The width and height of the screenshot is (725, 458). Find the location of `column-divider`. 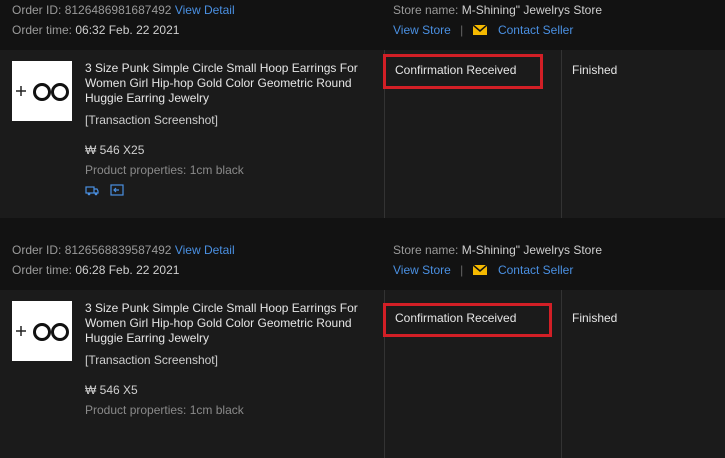

column-divider is located at coordinates (561, 134).